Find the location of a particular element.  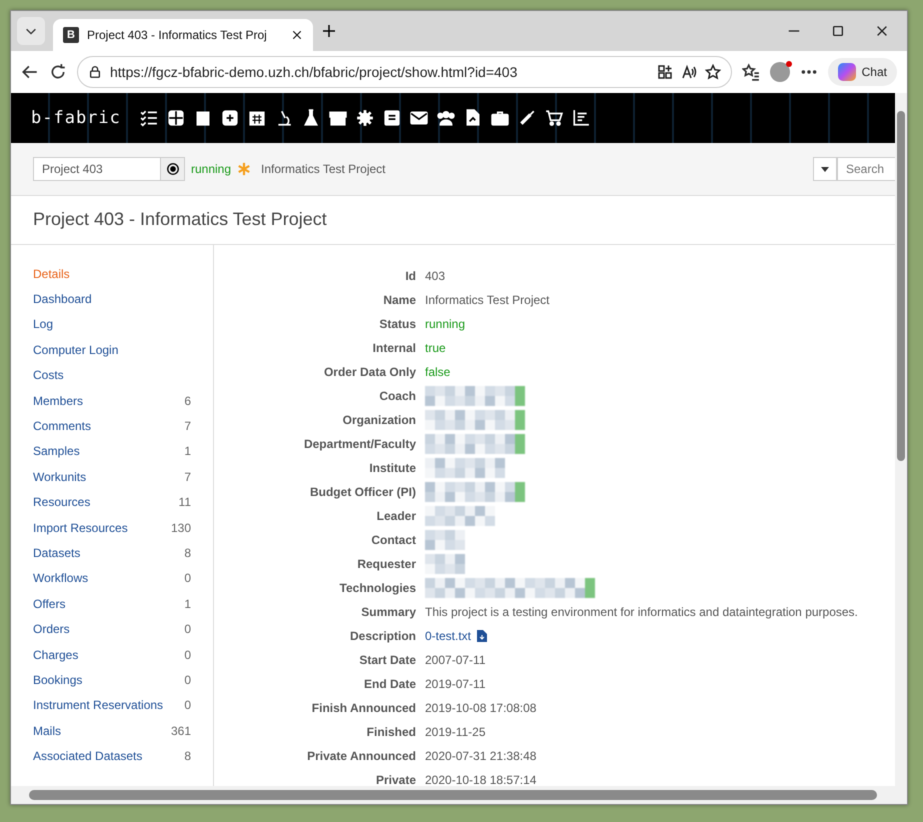

item-count: 361 is located at coordinates (180, 731).